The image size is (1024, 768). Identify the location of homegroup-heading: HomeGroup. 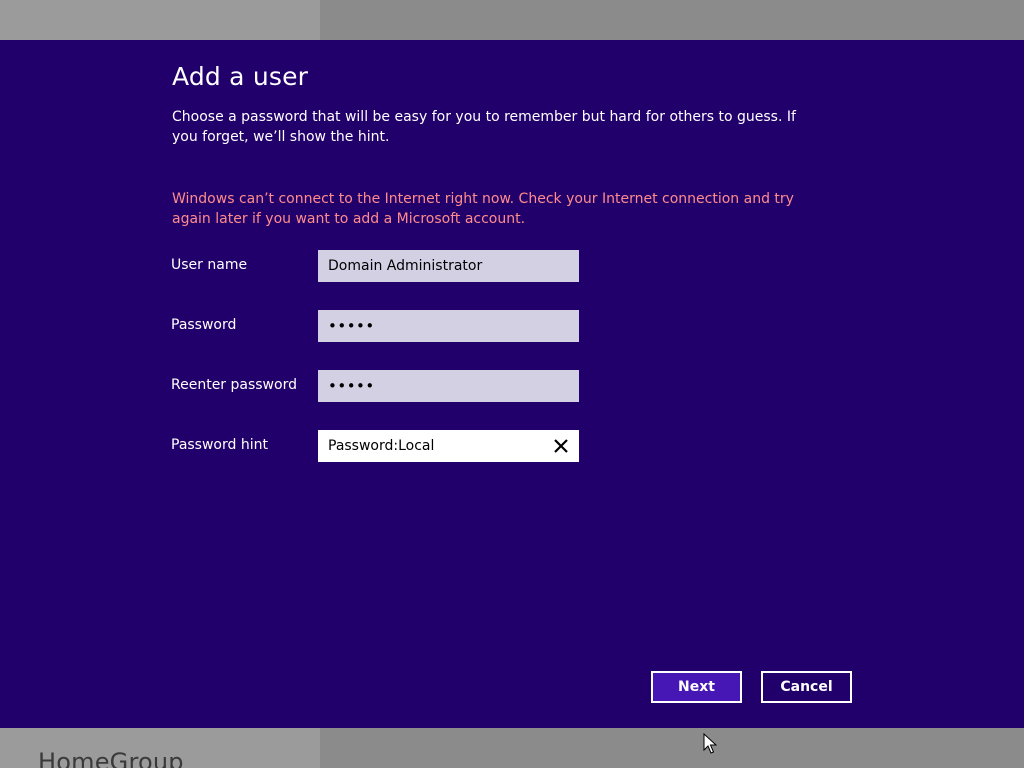
(111, 758).